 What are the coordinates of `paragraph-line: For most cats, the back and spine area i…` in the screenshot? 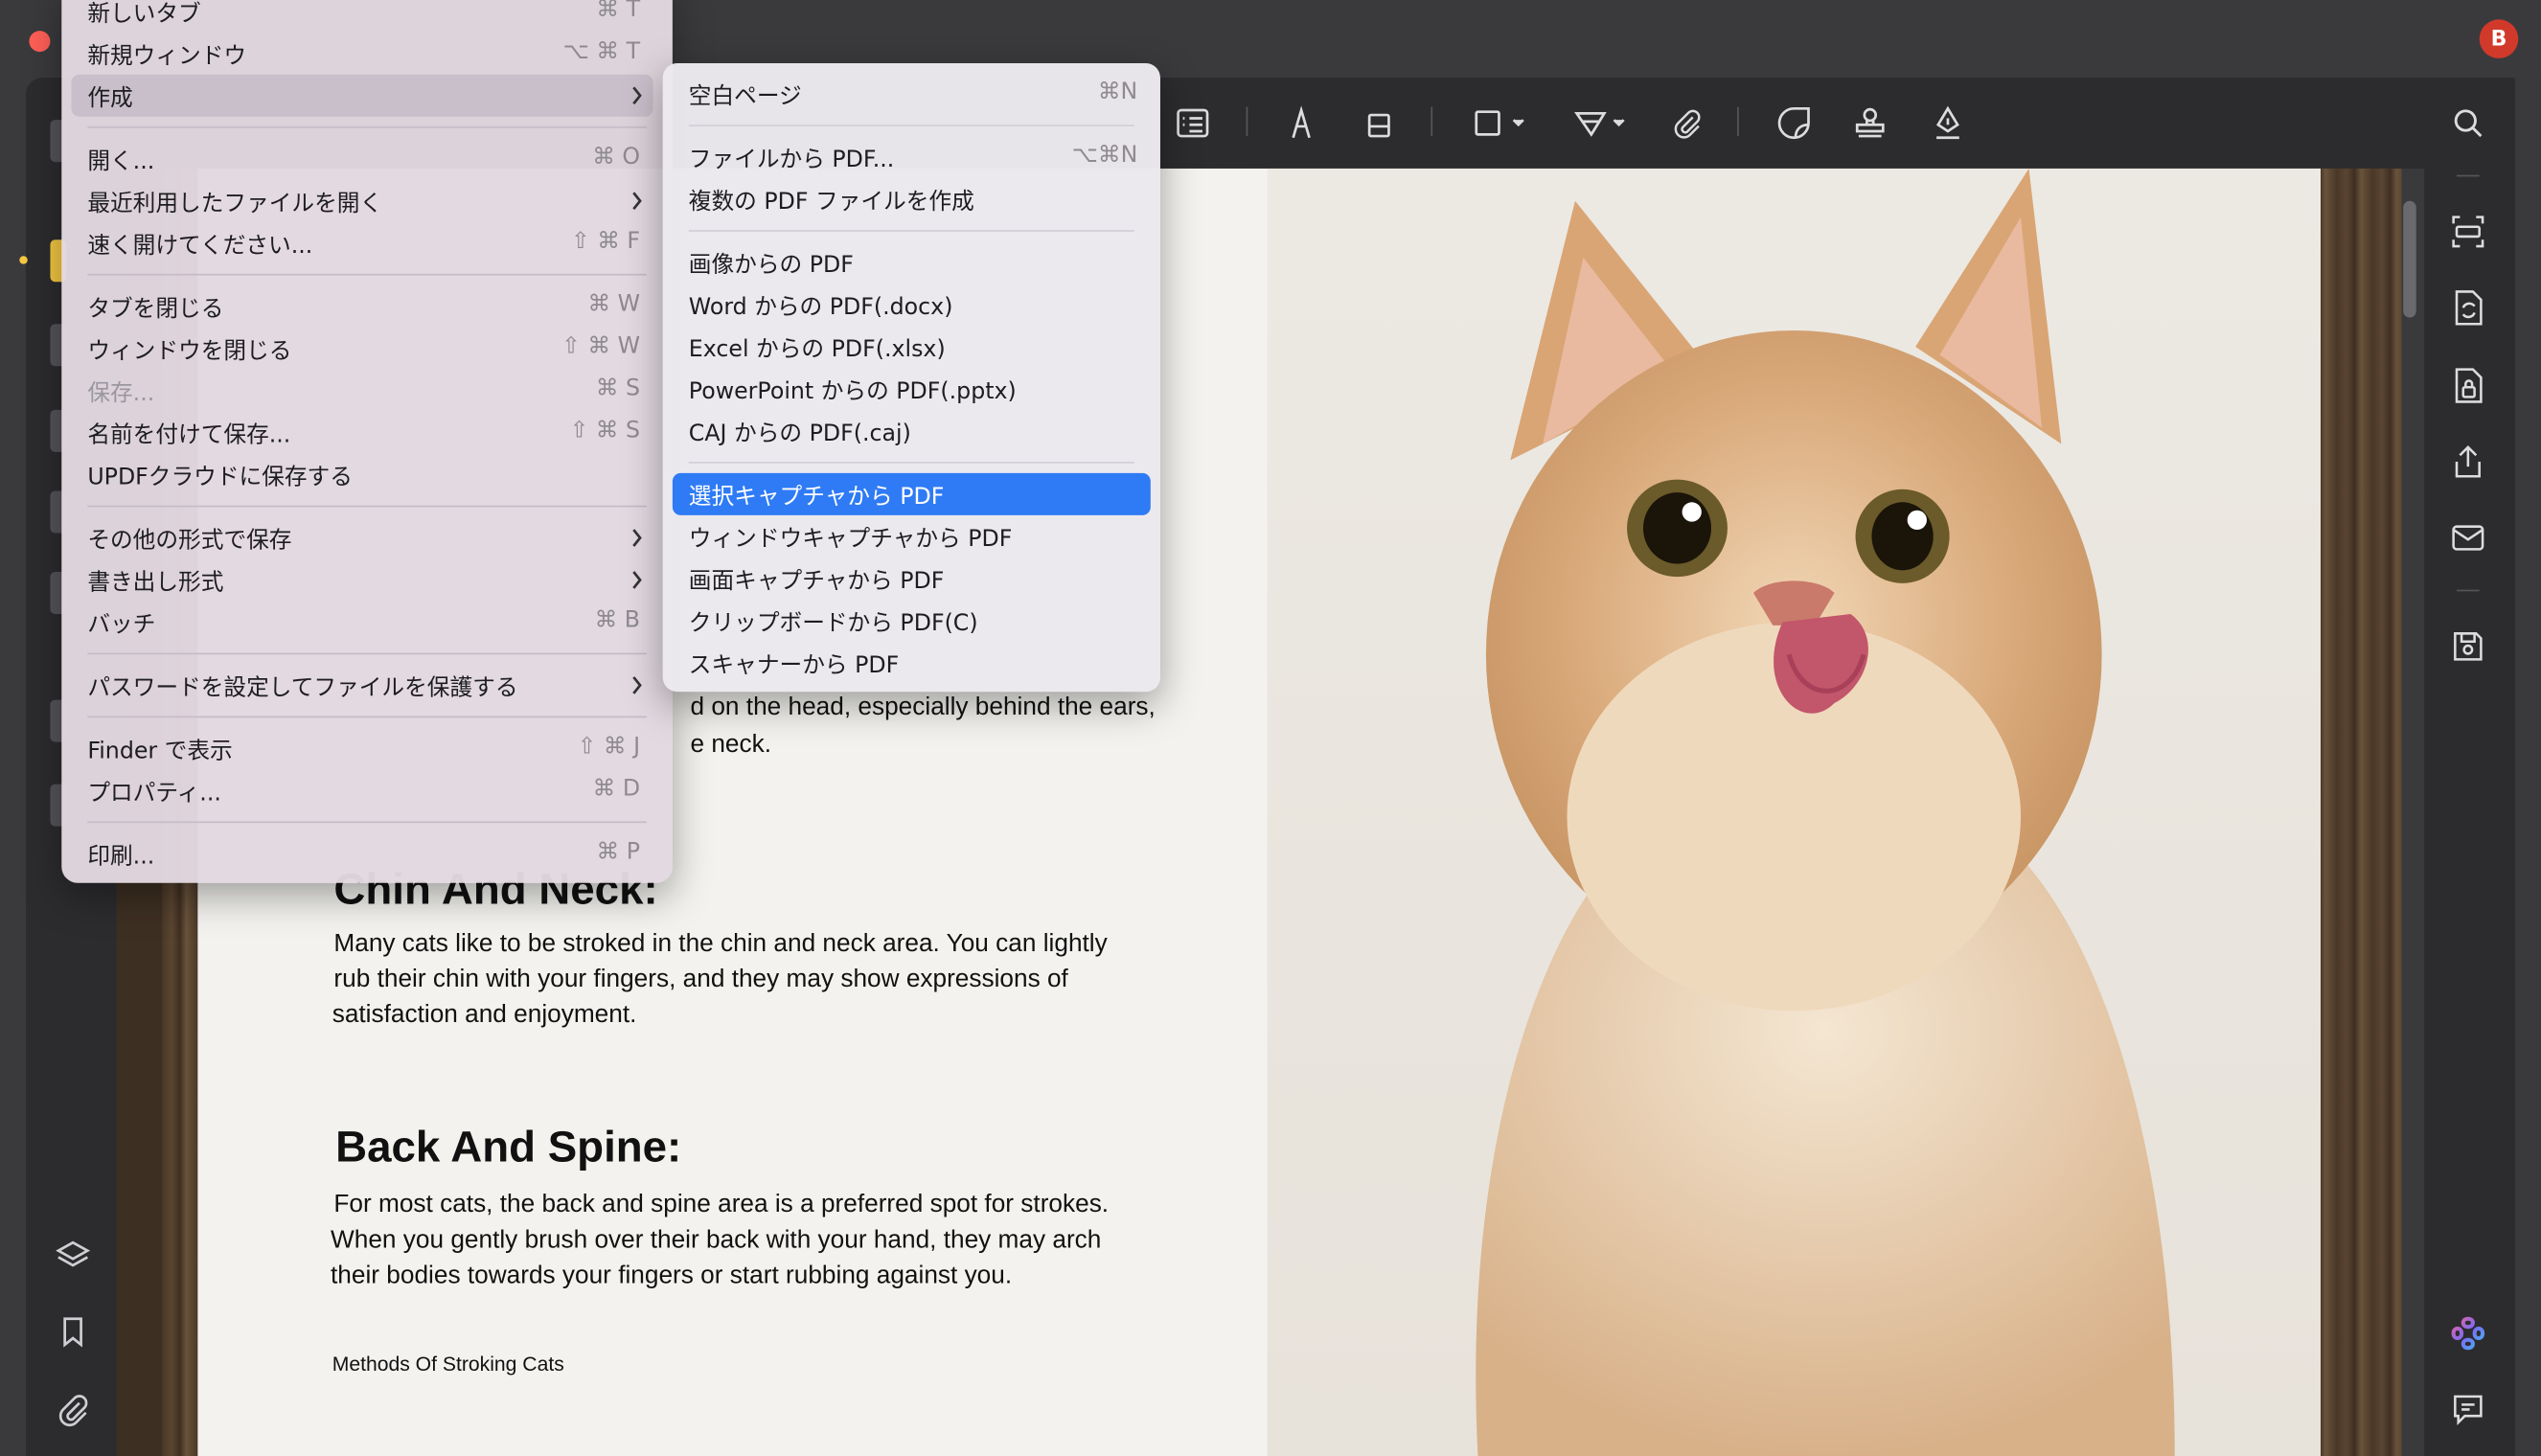 It's located at (721, 1204).